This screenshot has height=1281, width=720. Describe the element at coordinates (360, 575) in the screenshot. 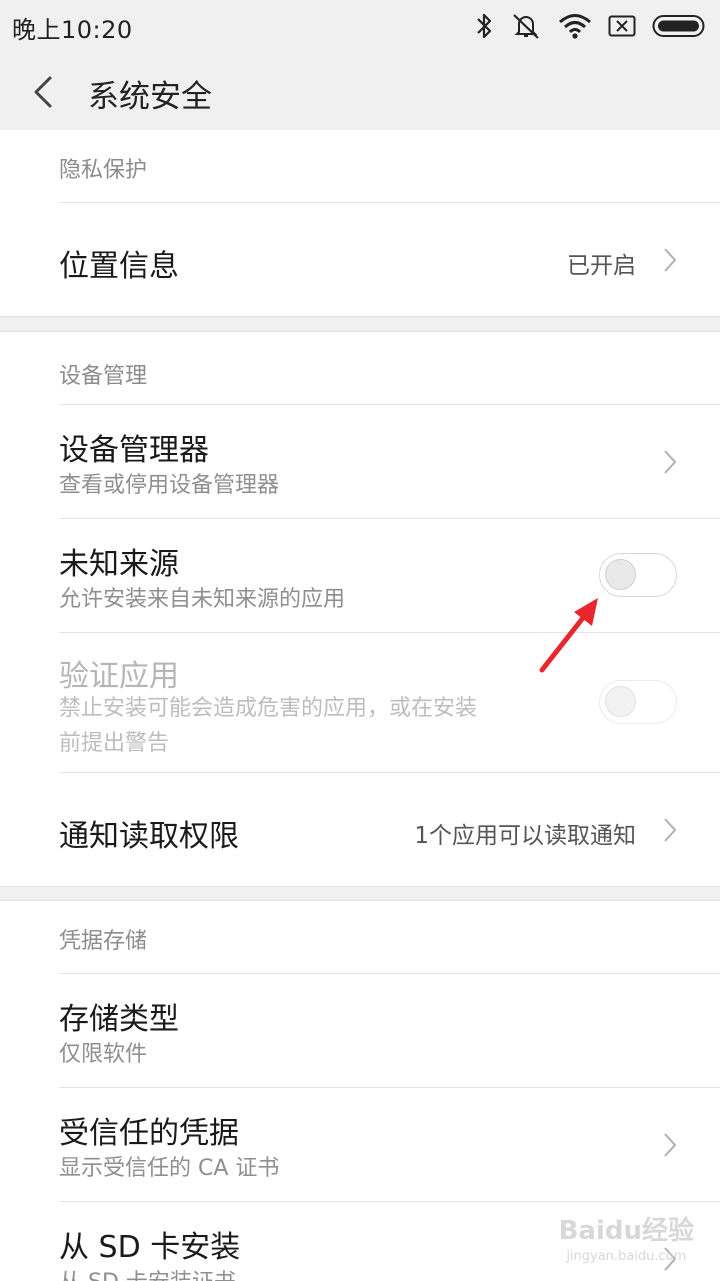

I see `unknown-sources-row: 未知来源 允许安装来自未知来源的应用` at that location.